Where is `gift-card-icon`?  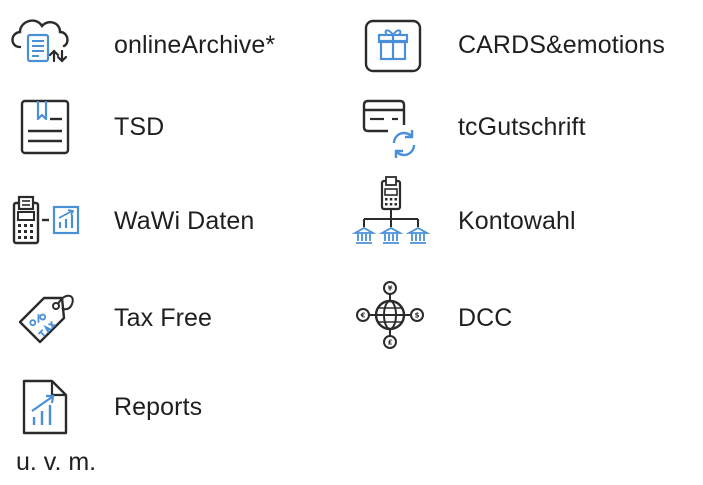
gift-card-icon is located at coordinates (390, 45).